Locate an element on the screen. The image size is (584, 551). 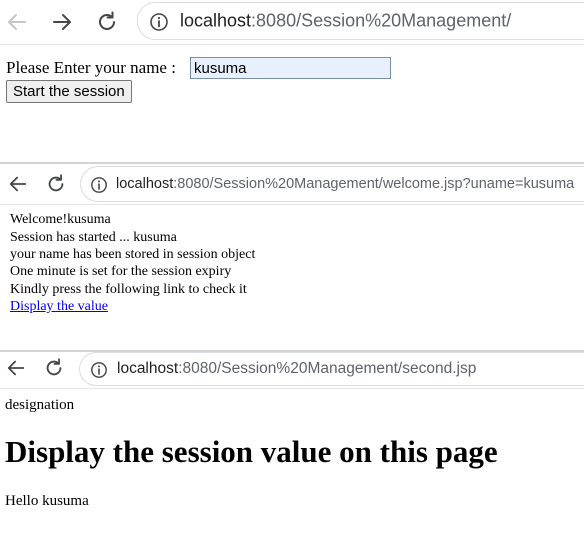
page-heading: Display the session value on this page is located at coordinates (251, 451).